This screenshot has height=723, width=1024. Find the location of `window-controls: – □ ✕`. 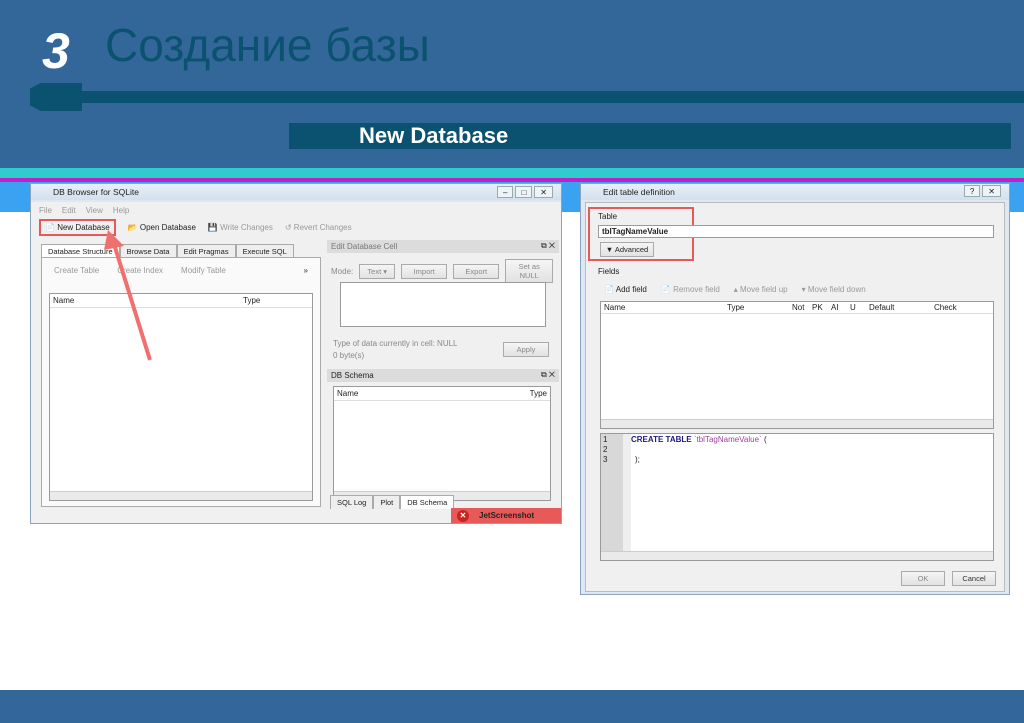

window-controls: – □ ✕ is located at coordinates (525, 192).